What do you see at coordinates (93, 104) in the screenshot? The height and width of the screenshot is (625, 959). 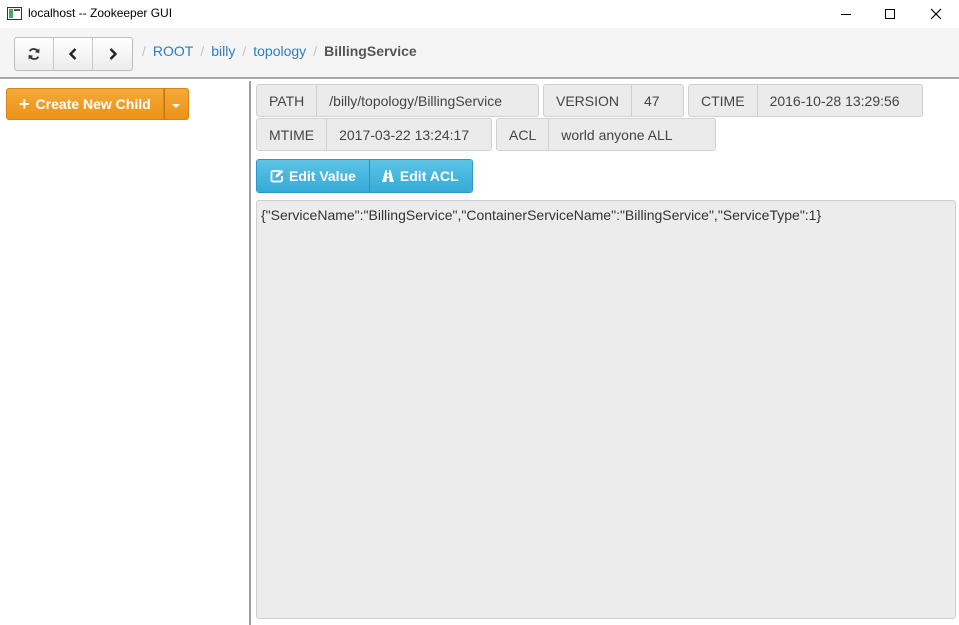 I see `create-new-child-label: Create New Child` at bounding box center [93, 104].